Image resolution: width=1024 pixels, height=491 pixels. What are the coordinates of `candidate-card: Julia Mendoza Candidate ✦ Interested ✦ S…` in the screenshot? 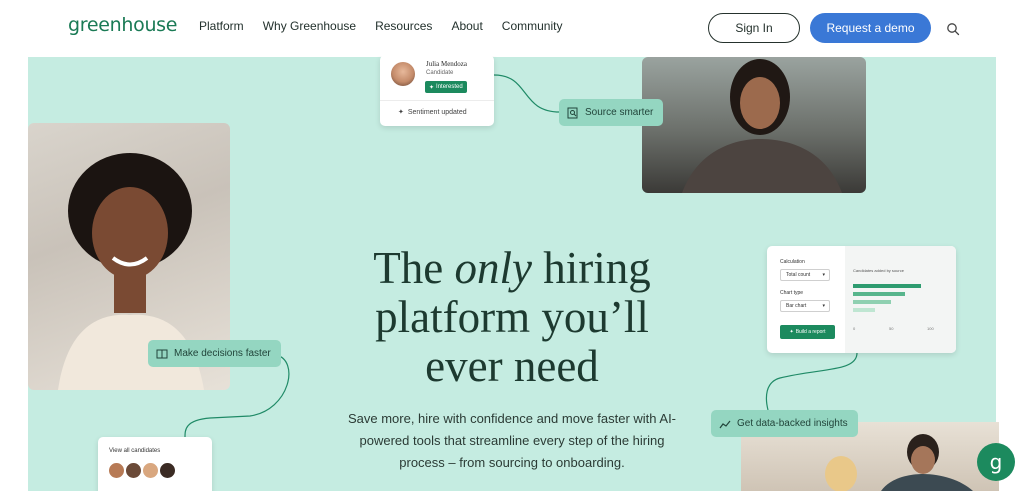 It's located at (437, 90).